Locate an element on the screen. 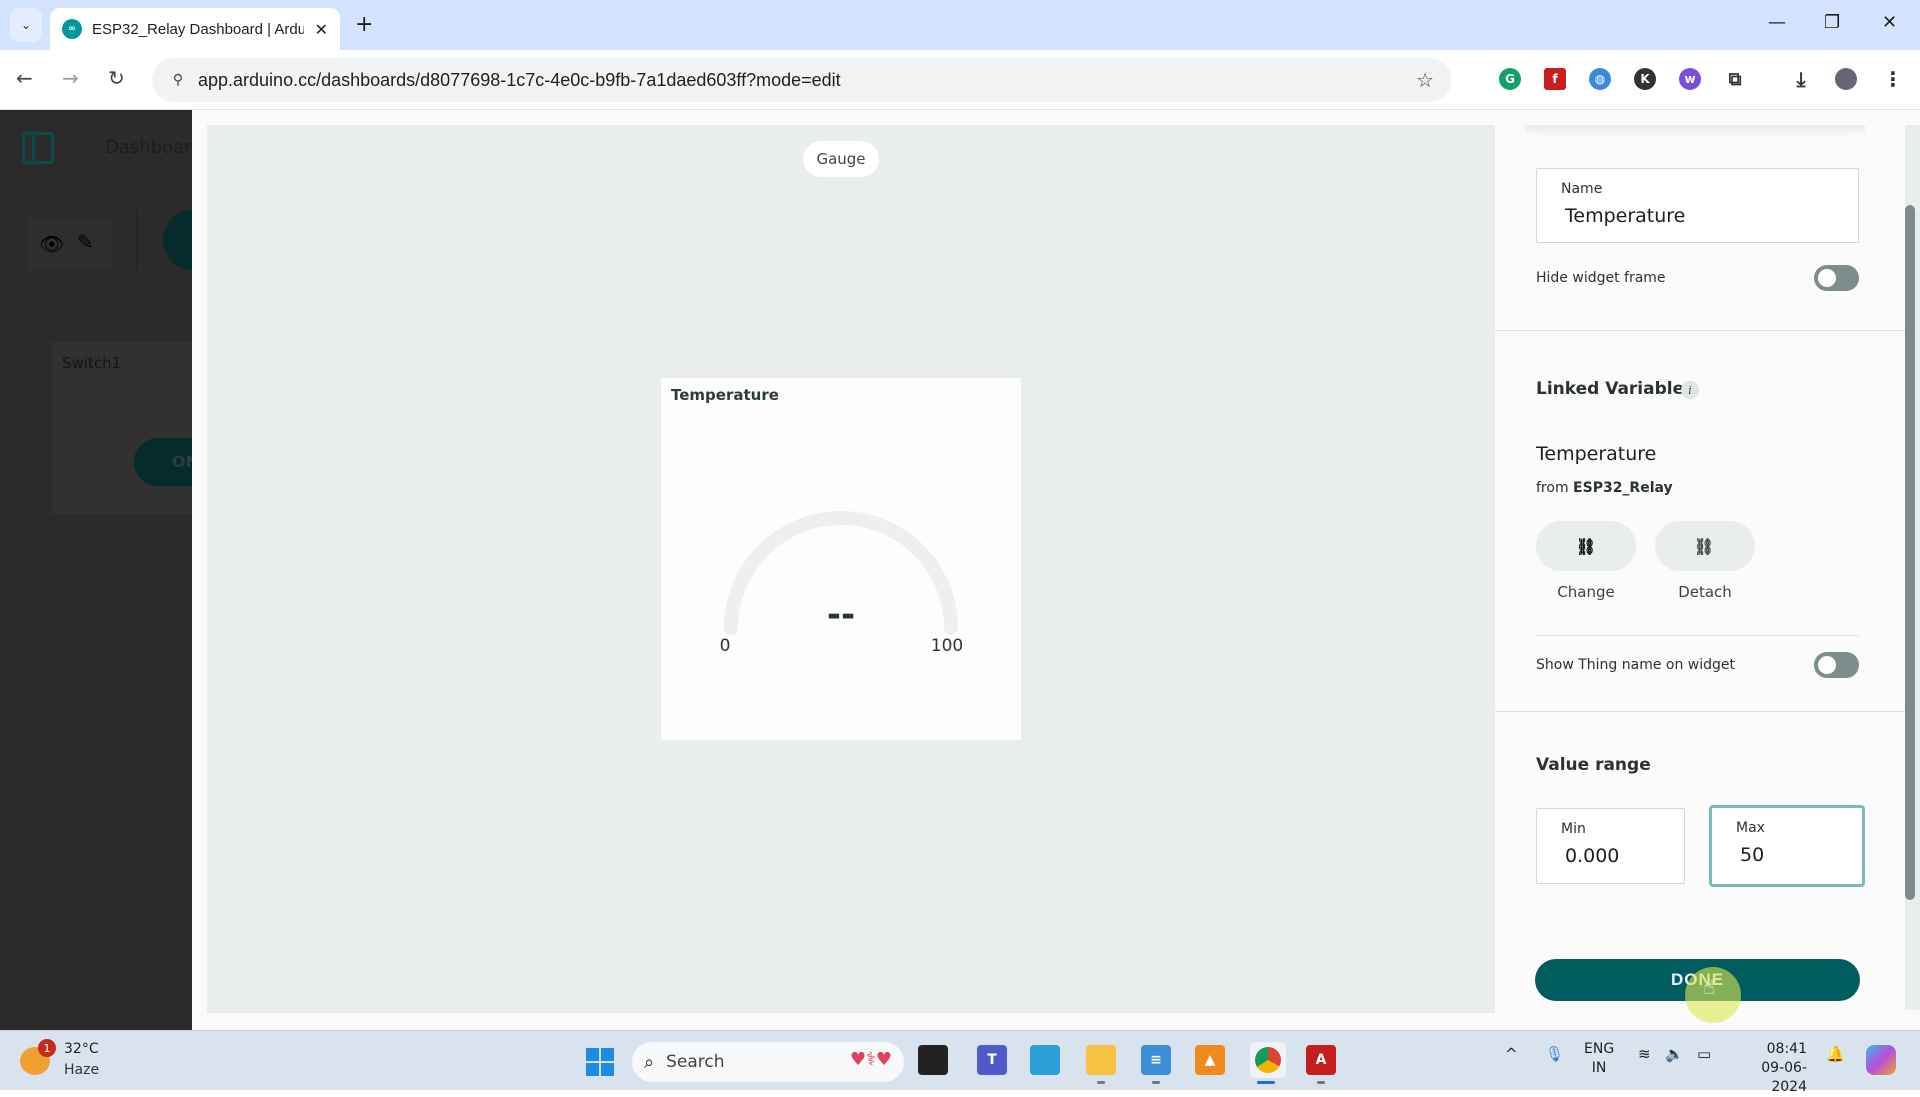  kebab-menu-icon: ⋮ is located at coordinates (1893, 79).